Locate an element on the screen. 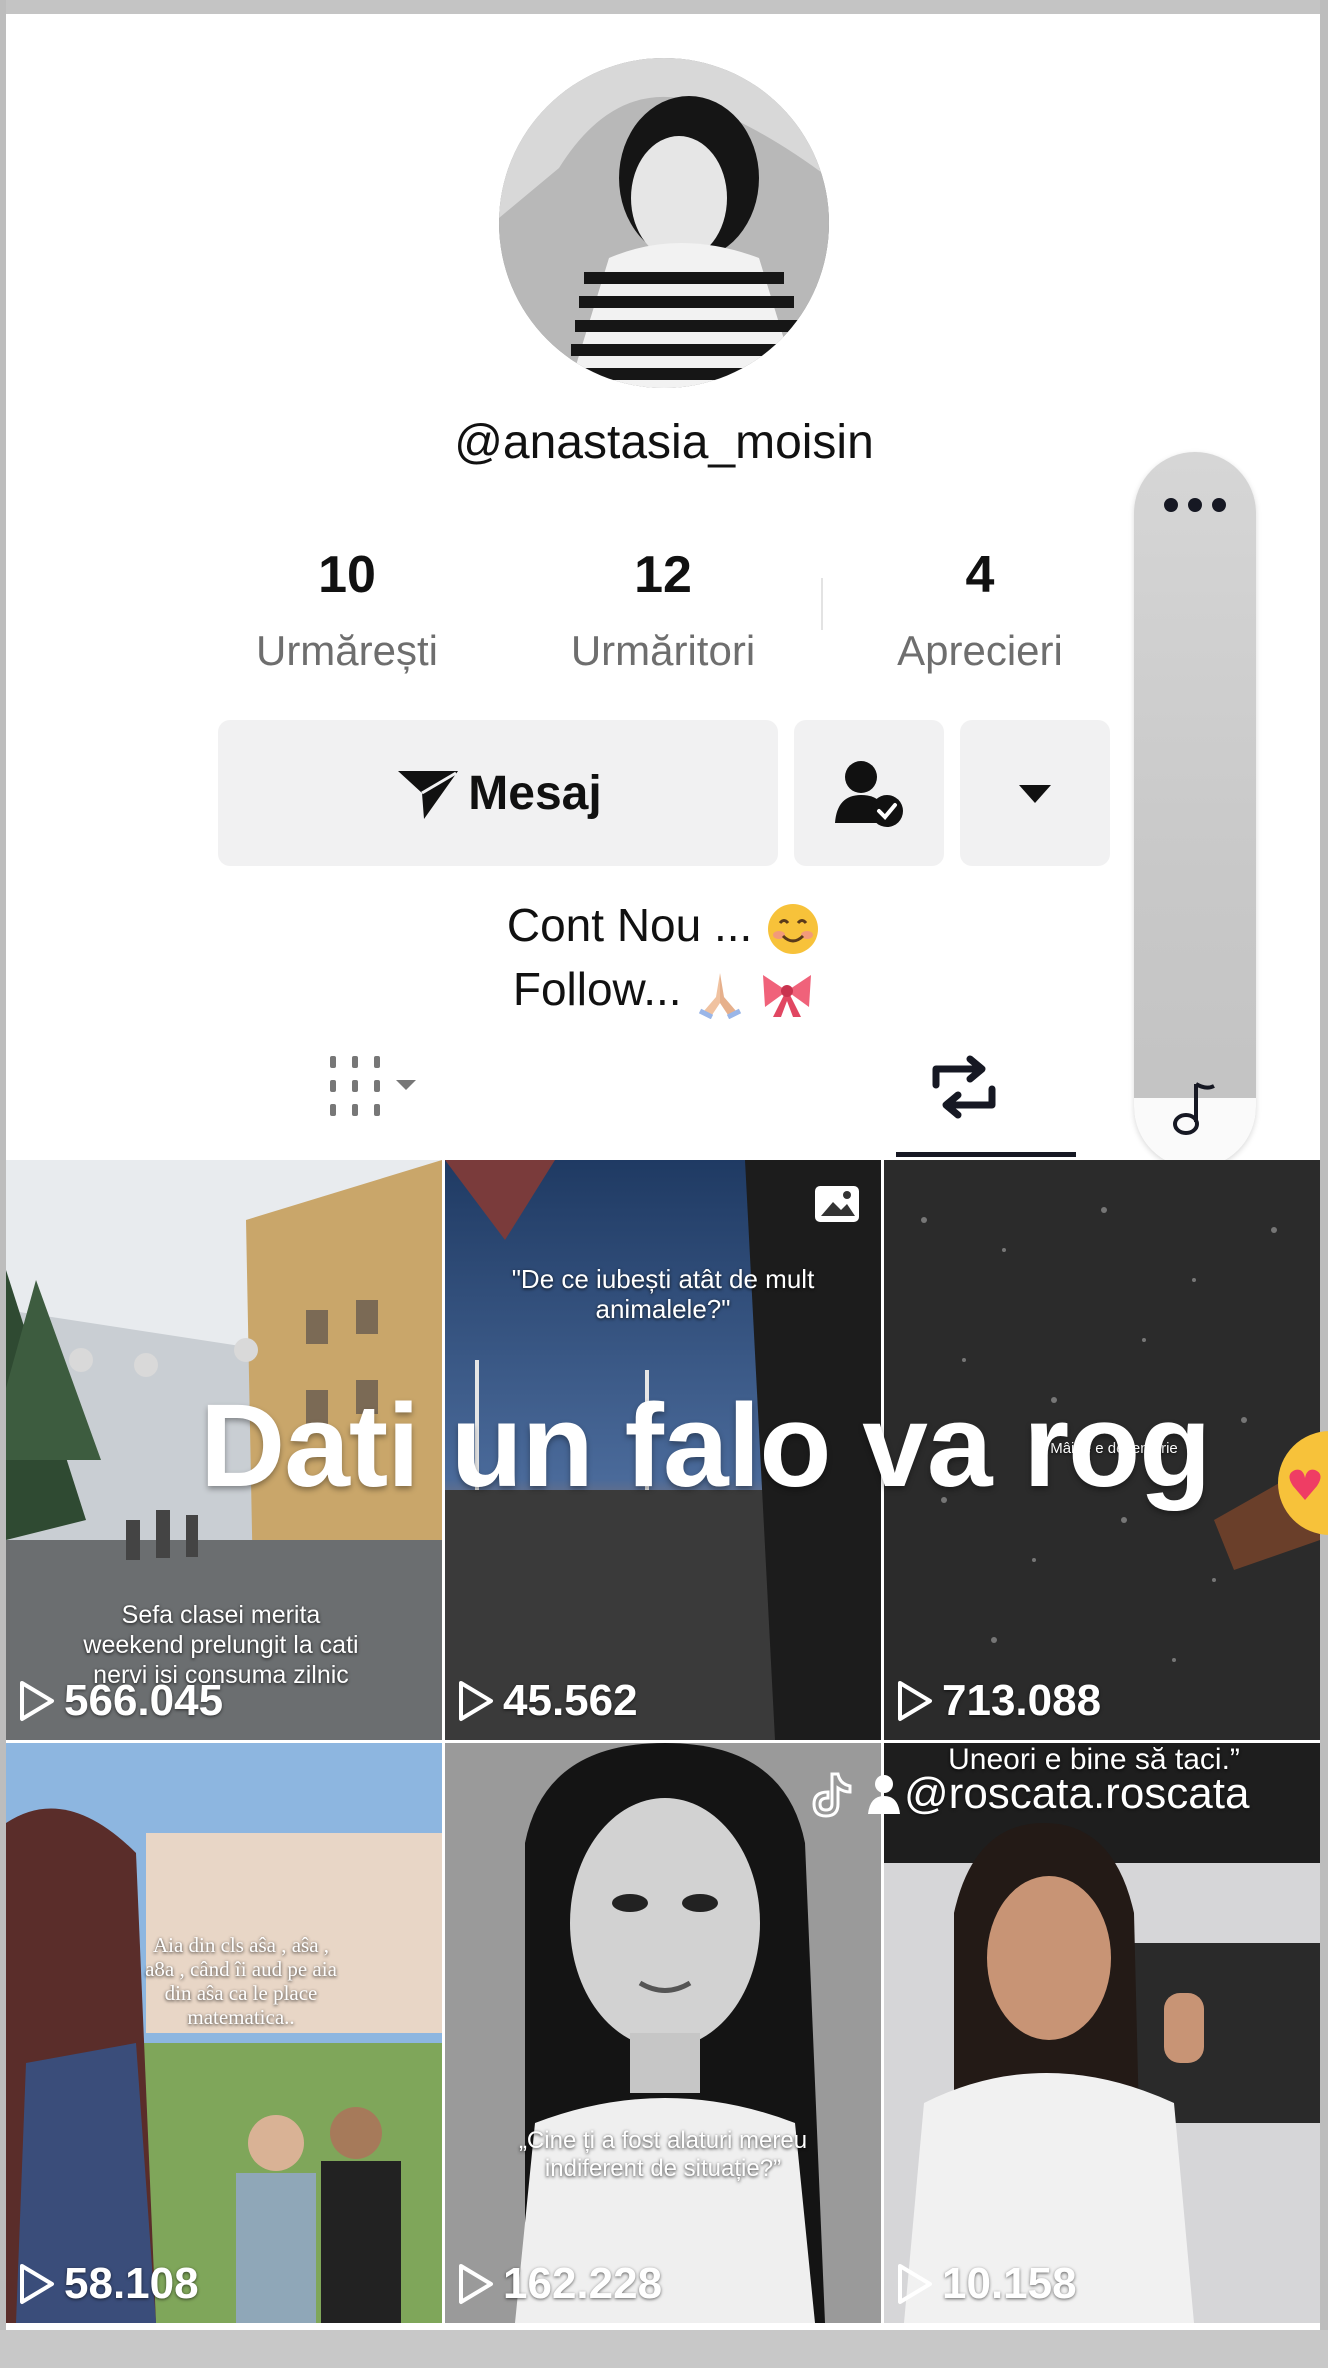 This screenshot has height=2368, width=1328. stat-followers: 12 Urmăritori is located at coordinates (663, 610).